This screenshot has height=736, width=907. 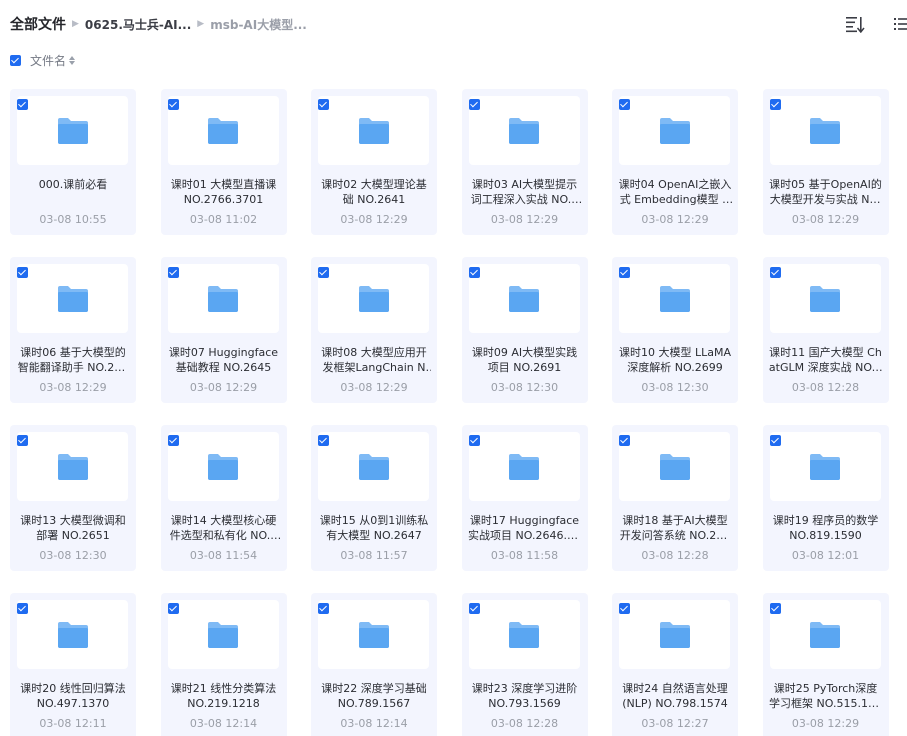 What do you see at coordinates (374, 555) in the screenshot?
I see `file-date: 03-08 11:57` at bounding box center [374, 555].